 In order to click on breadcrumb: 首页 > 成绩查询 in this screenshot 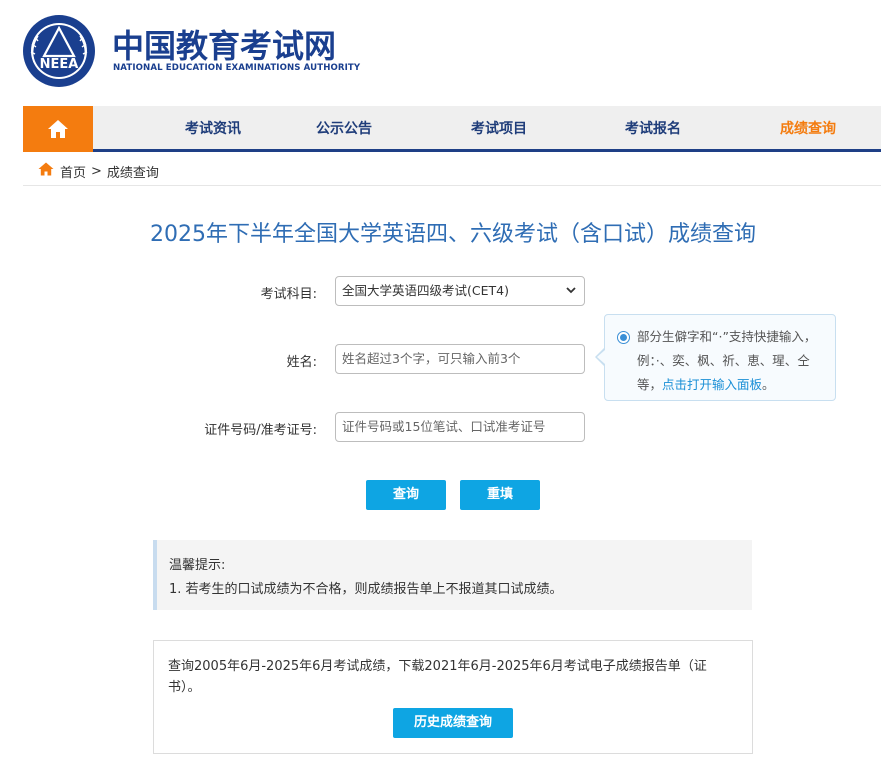, I will do `click(98, 171)`.